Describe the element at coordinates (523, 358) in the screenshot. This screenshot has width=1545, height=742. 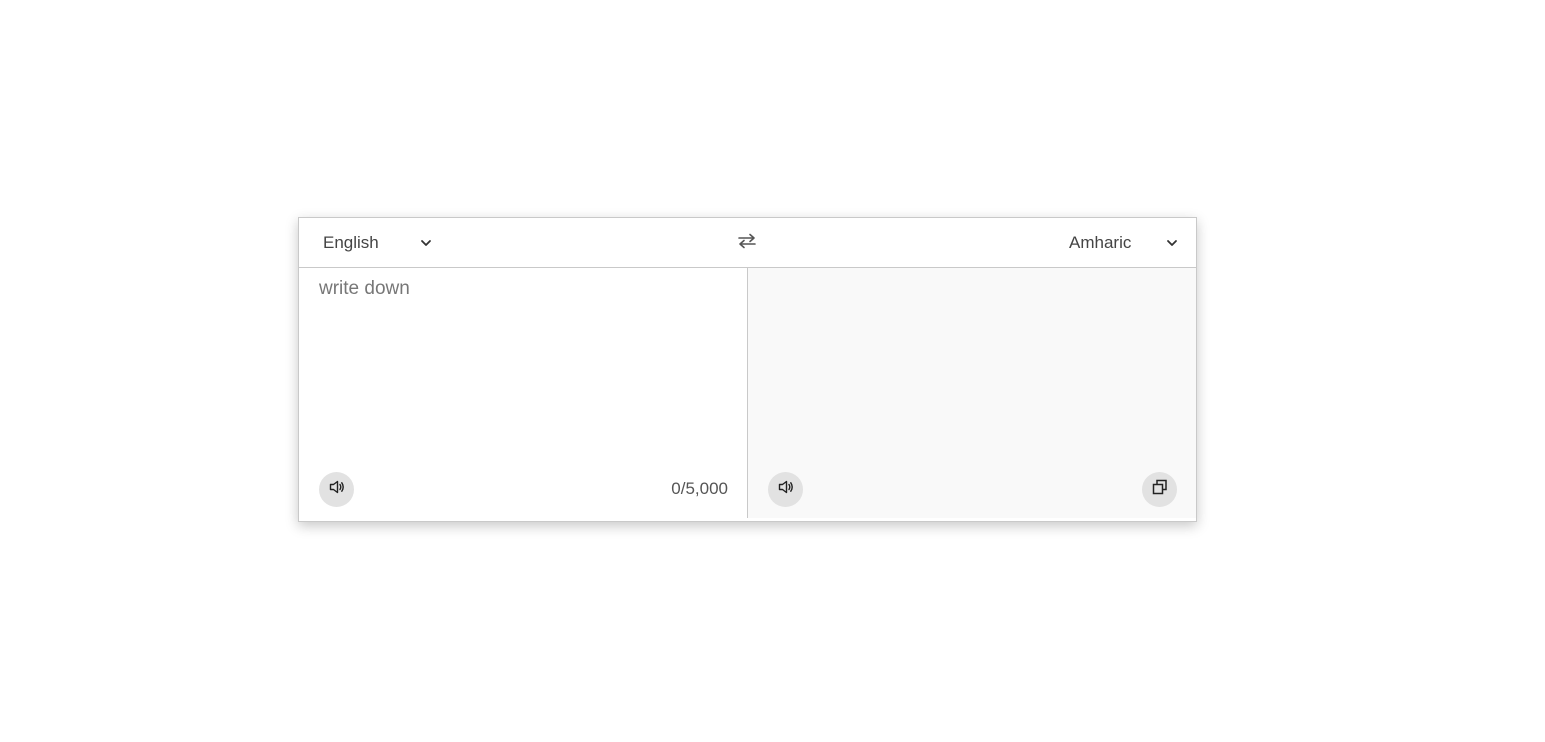
I see `source-text-input` at that location.